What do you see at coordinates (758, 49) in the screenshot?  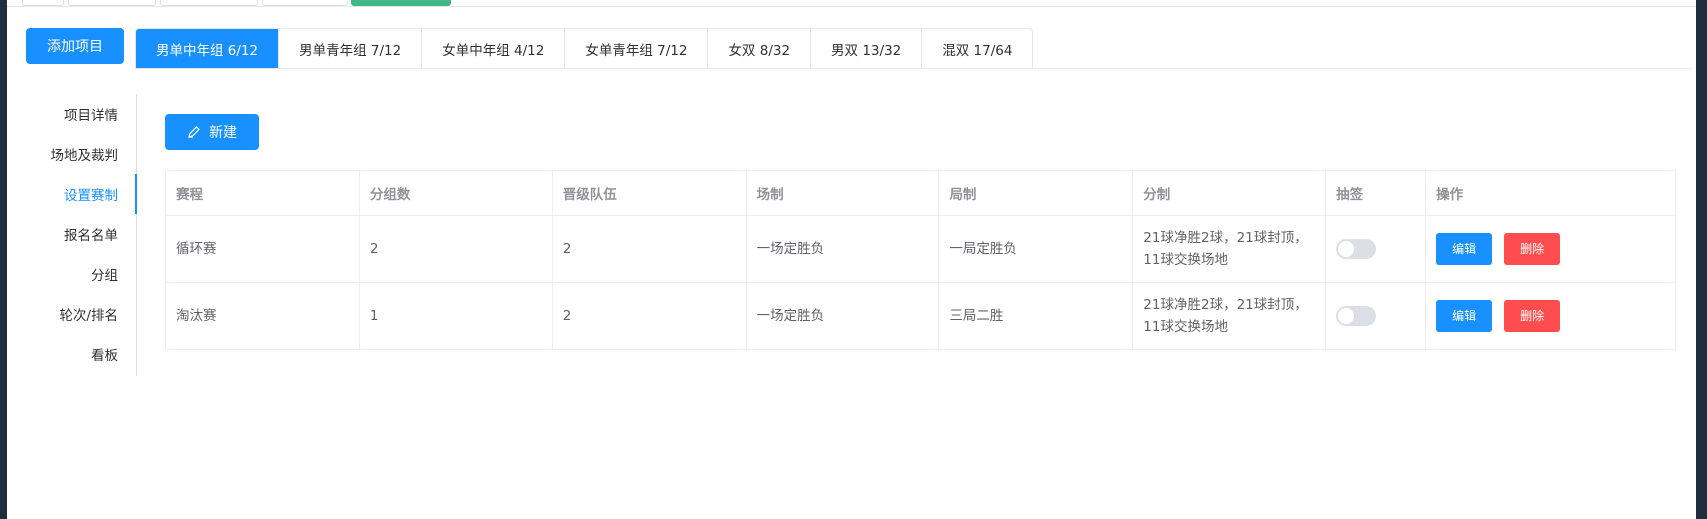 I see `tab-category: 女双 8/32` at bounding box center [758, 49].